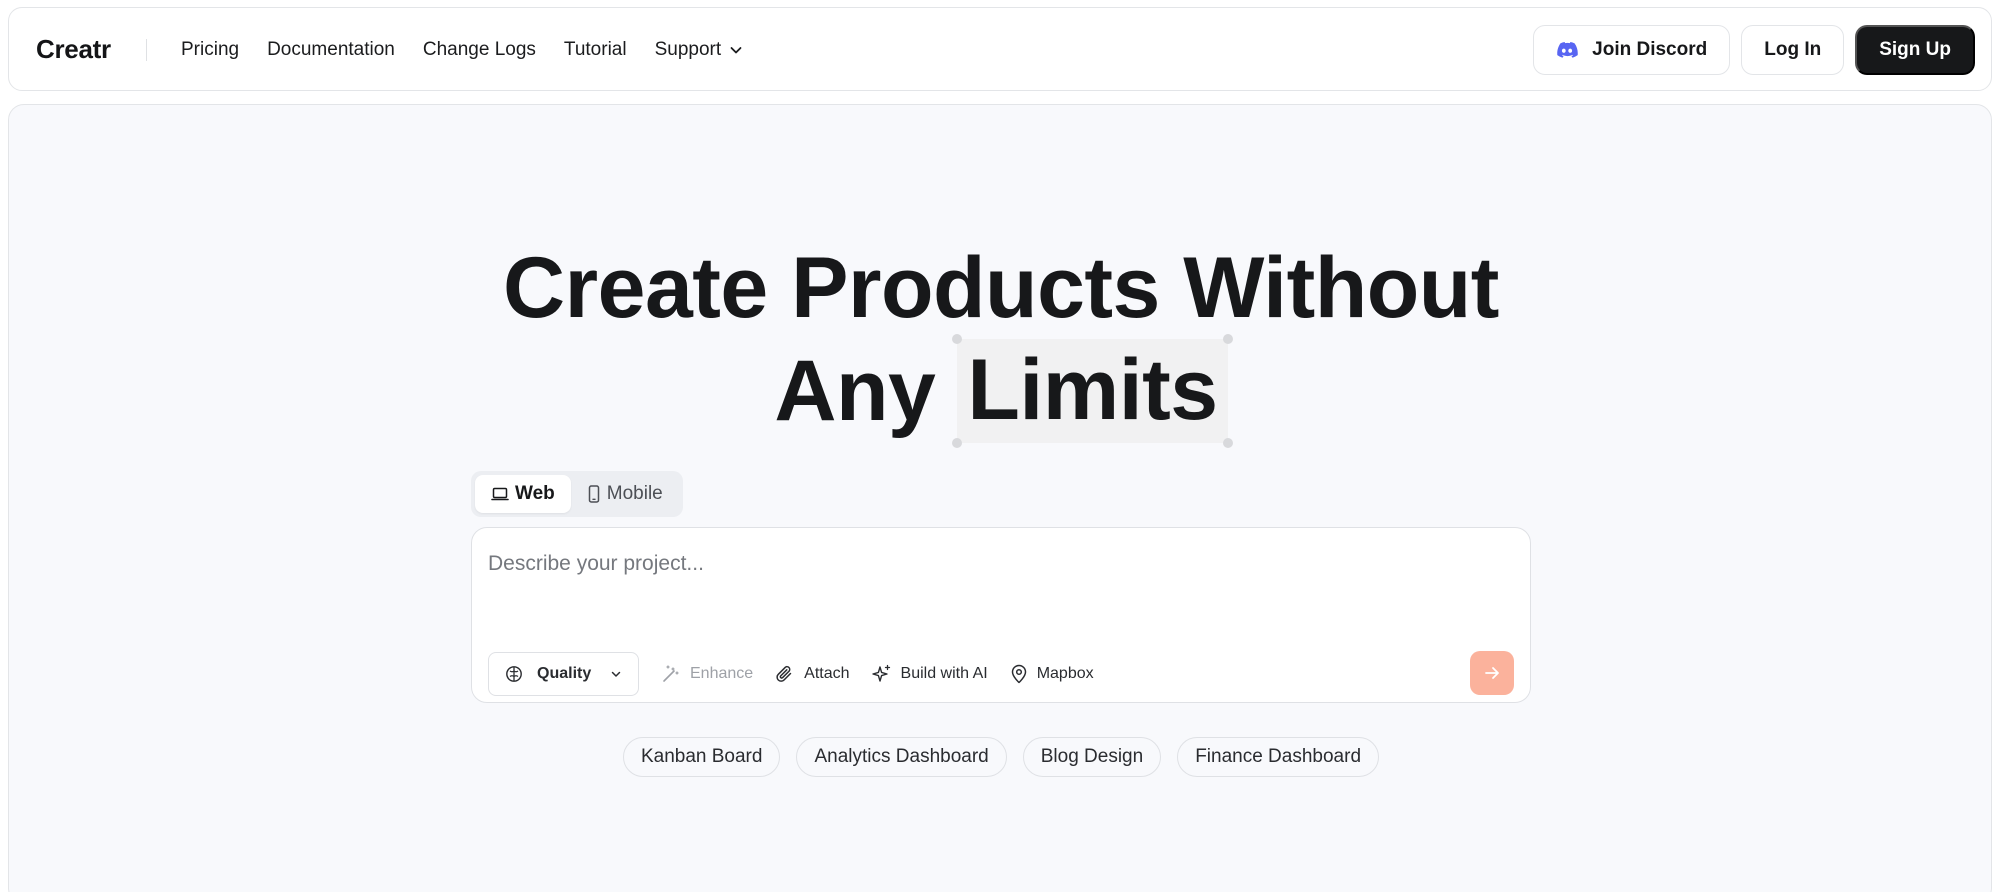  What do you see at coordinates (210, 50) in the screenshot?
I see `nav-link-pricing: Pricing` at bounding box center [210, 50].